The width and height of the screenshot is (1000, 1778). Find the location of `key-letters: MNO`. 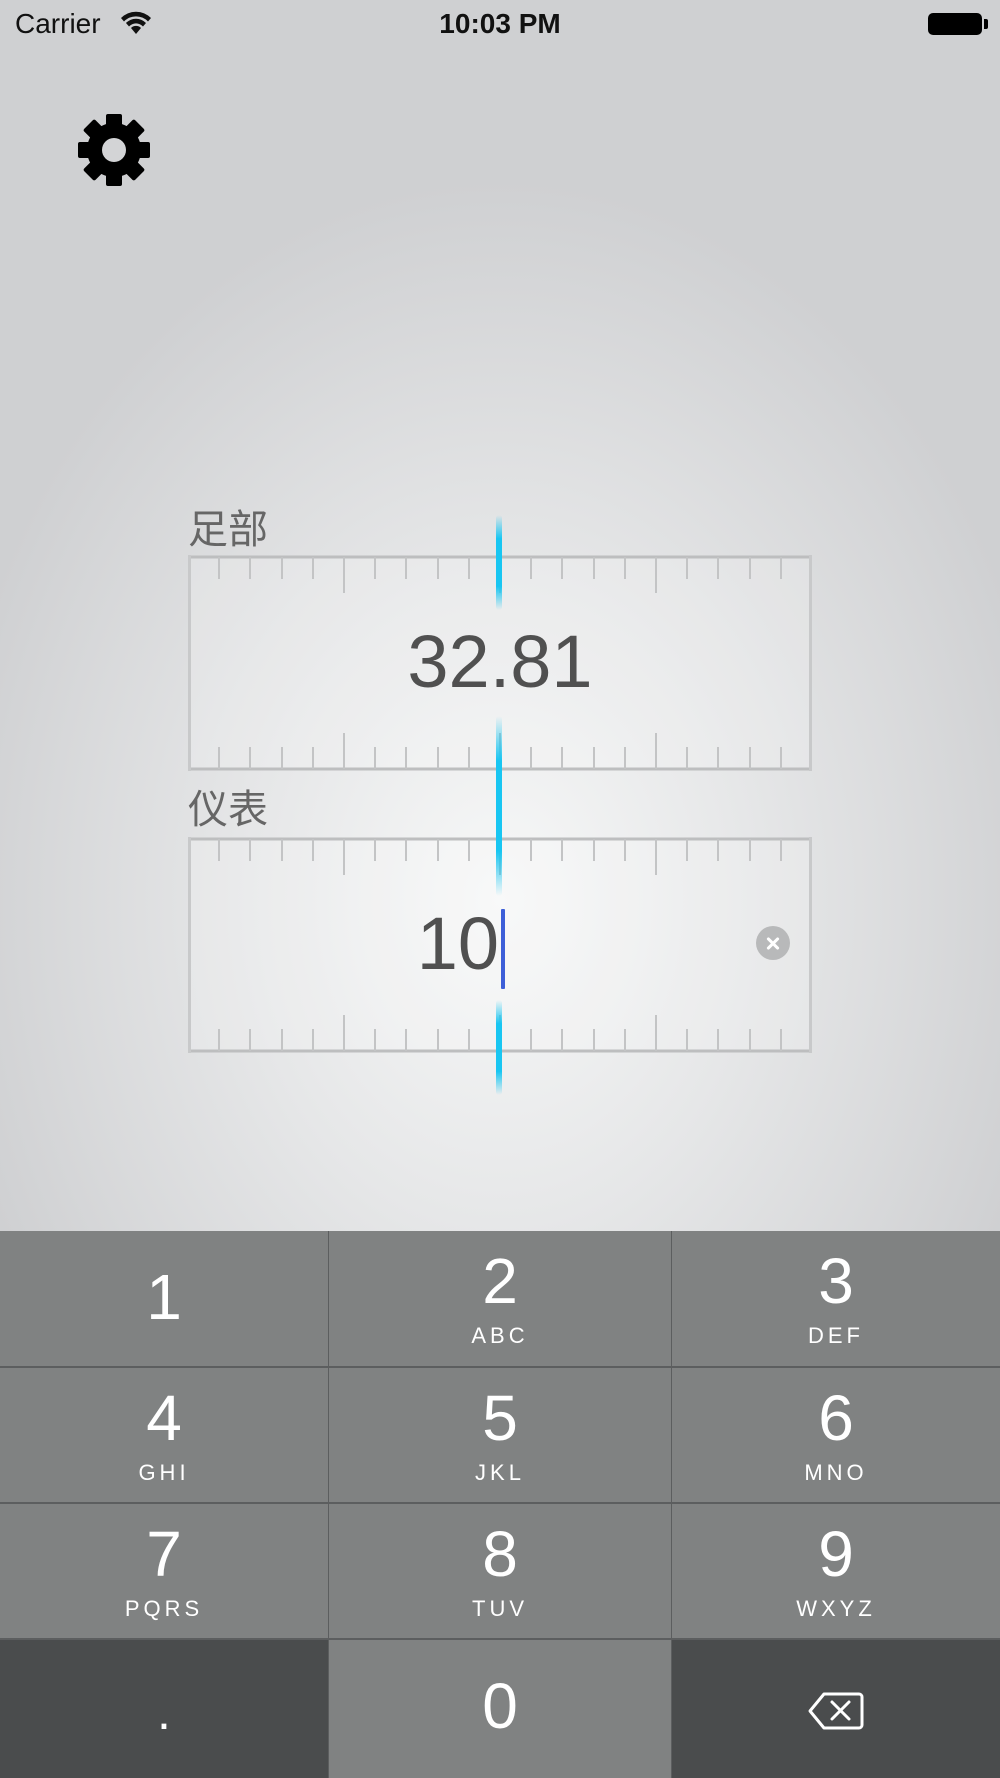

key-letters: MNO is located at coordinates (836, 1472).